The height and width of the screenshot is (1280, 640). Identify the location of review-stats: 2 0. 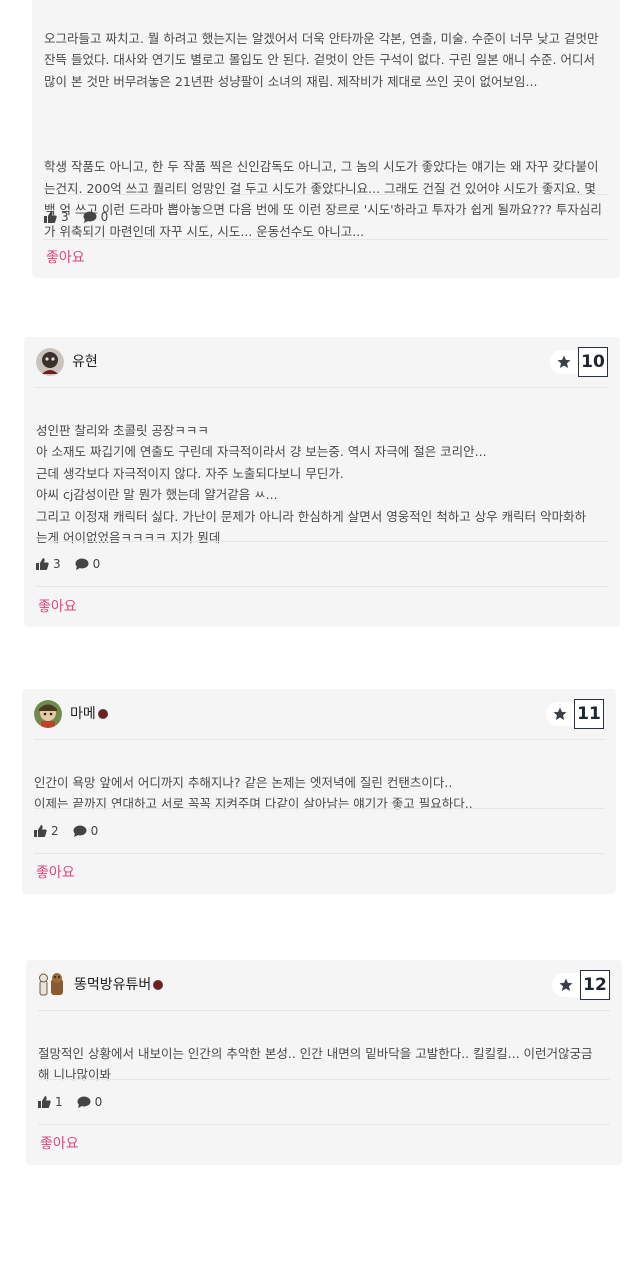
(319, 831).